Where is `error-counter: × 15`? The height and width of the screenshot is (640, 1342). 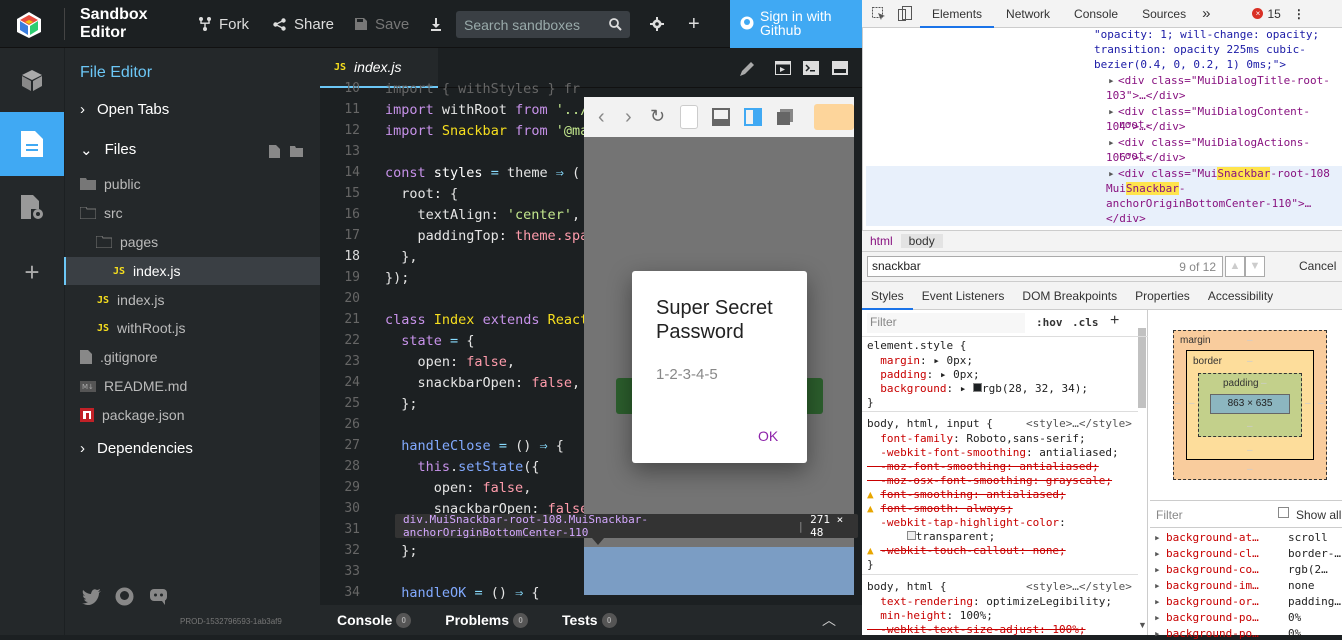 error-counter: × 15 is located at coordinates (1266, 14).